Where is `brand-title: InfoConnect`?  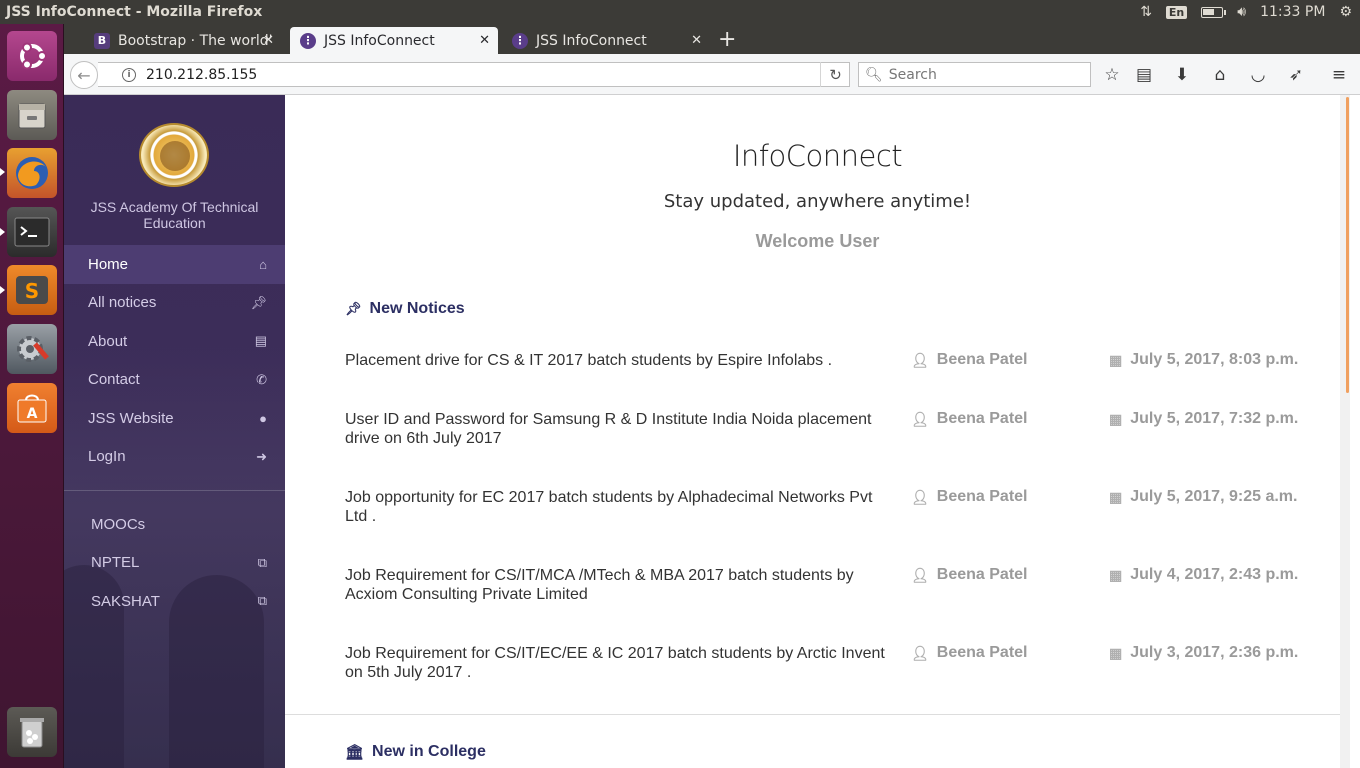
brand-title: InfoConnect is located at coordinates (817, 156).